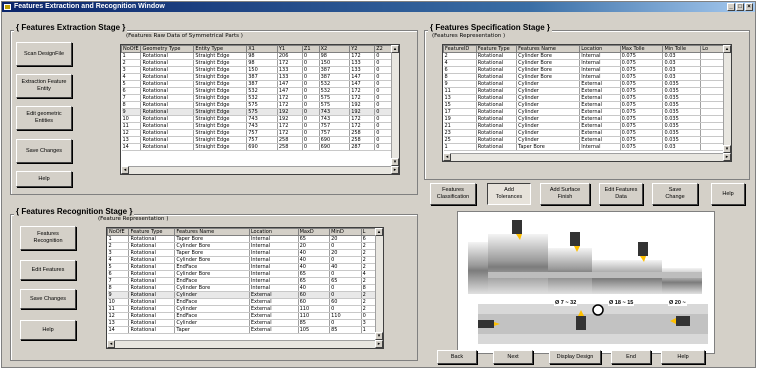  Describe the element at coordinates (118, 316) in the screenshot. I see `table-cell: 12` at that location.